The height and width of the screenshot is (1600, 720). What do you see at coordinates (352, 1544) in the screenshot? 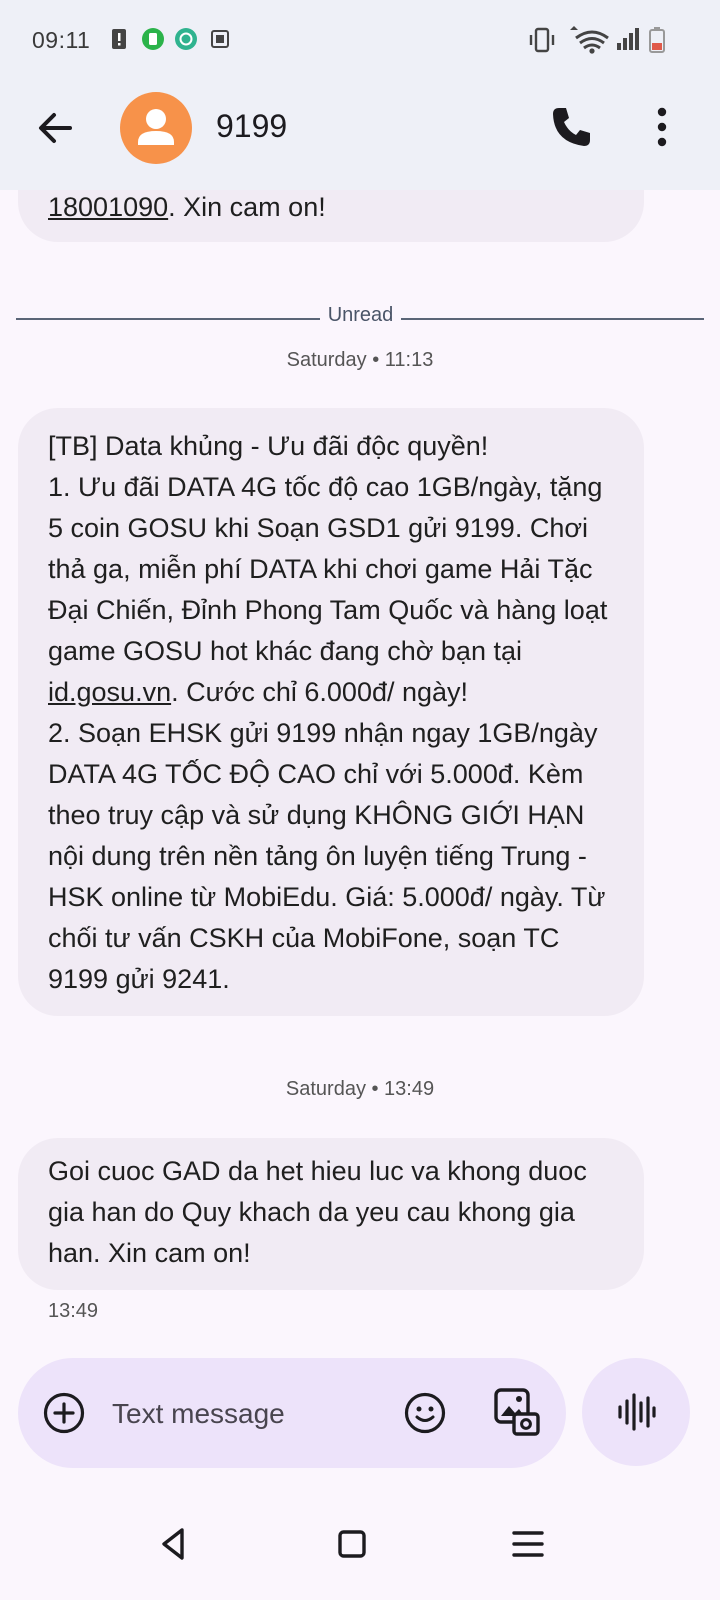
I see `home-square-icon` at bounding box center [352, 1544].